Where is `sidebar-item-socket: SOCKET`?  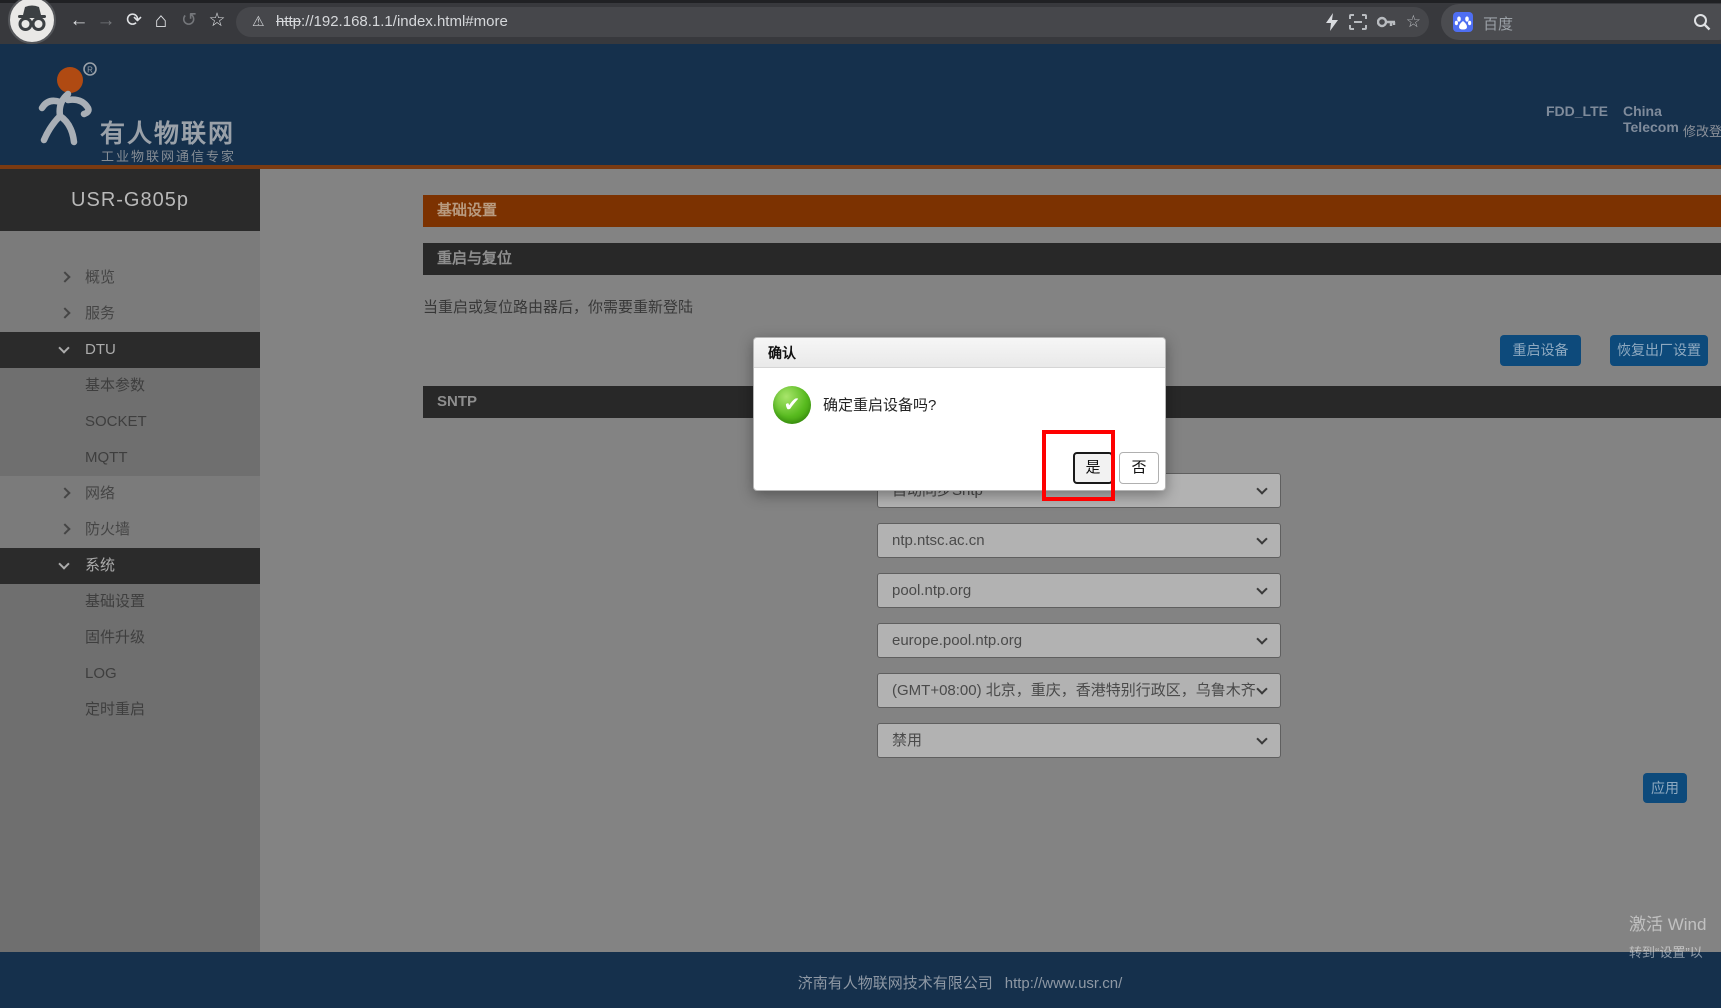
sidebar-item-socket: SOCKET is located at coordinates (130, 422).